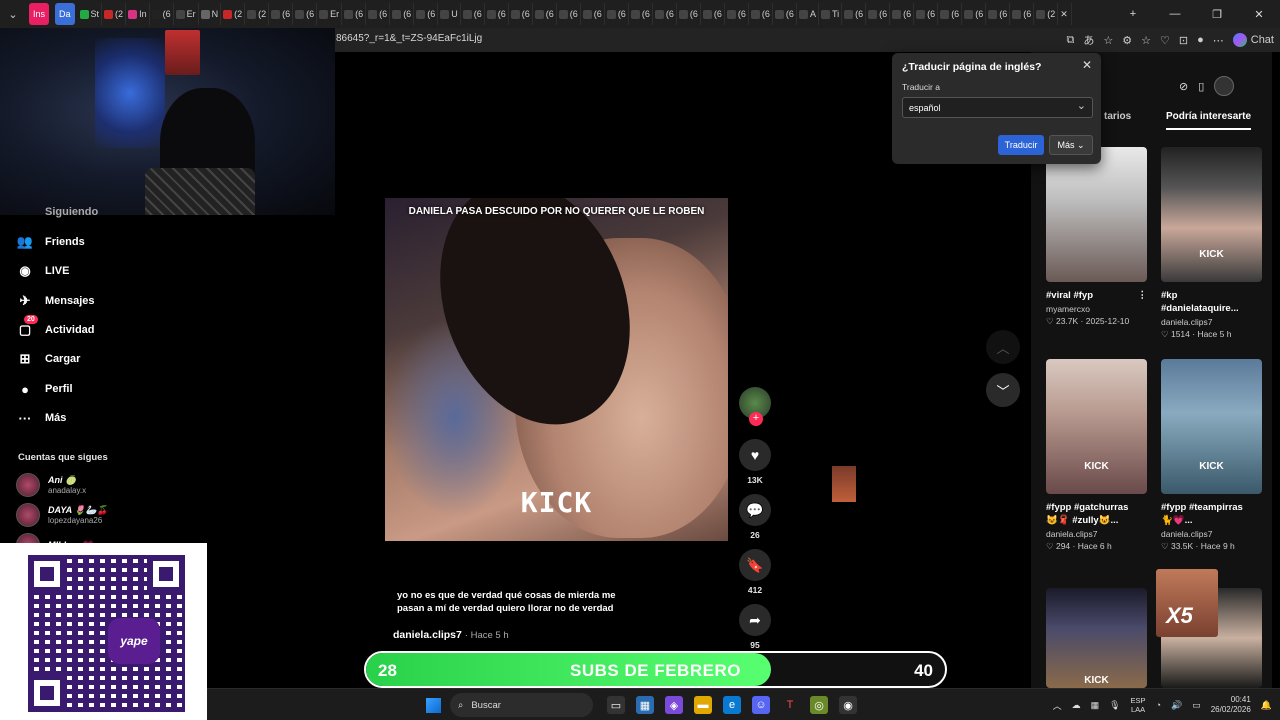  What do you see at coordinates (645, 705) in the screenshot?
I see `store-icon: ▦` at bounding box center [645, 705].